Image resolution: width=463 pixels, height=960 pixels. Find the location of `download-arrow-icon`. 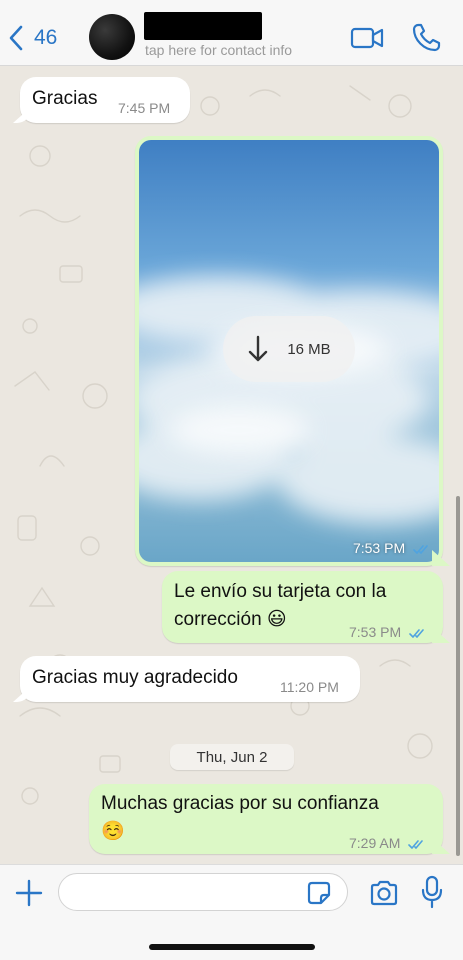

download-arrow-icon is located at coordinates (258, 348).